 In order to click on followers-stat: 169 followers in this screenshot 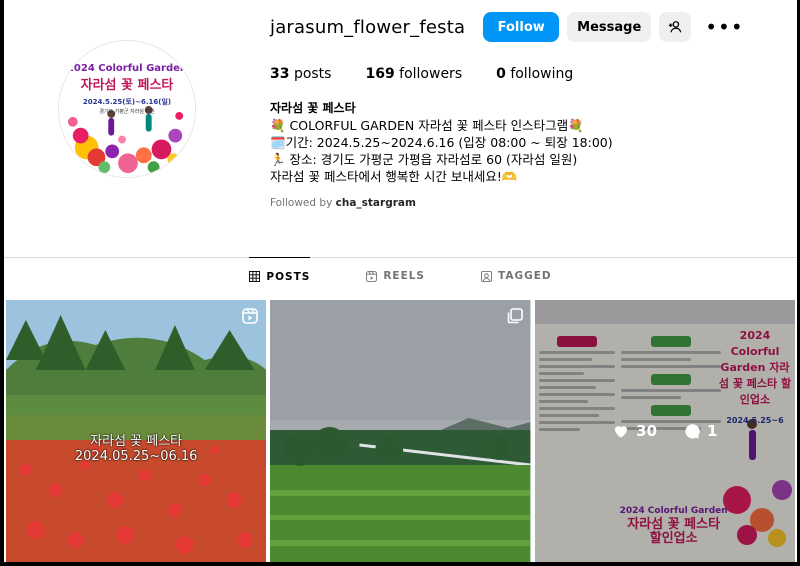, I will do `click(413, 74)`.